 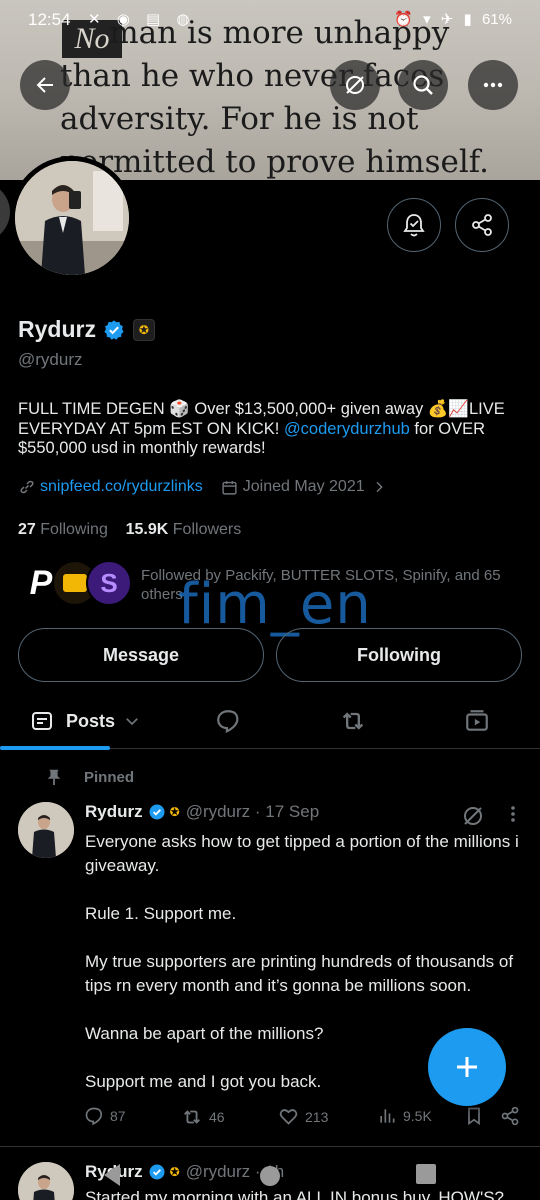 What do you see at coordinates (447, 19) in the screenshot?
I see `airplane-icon: ✈` at bounding box center [447, 19].